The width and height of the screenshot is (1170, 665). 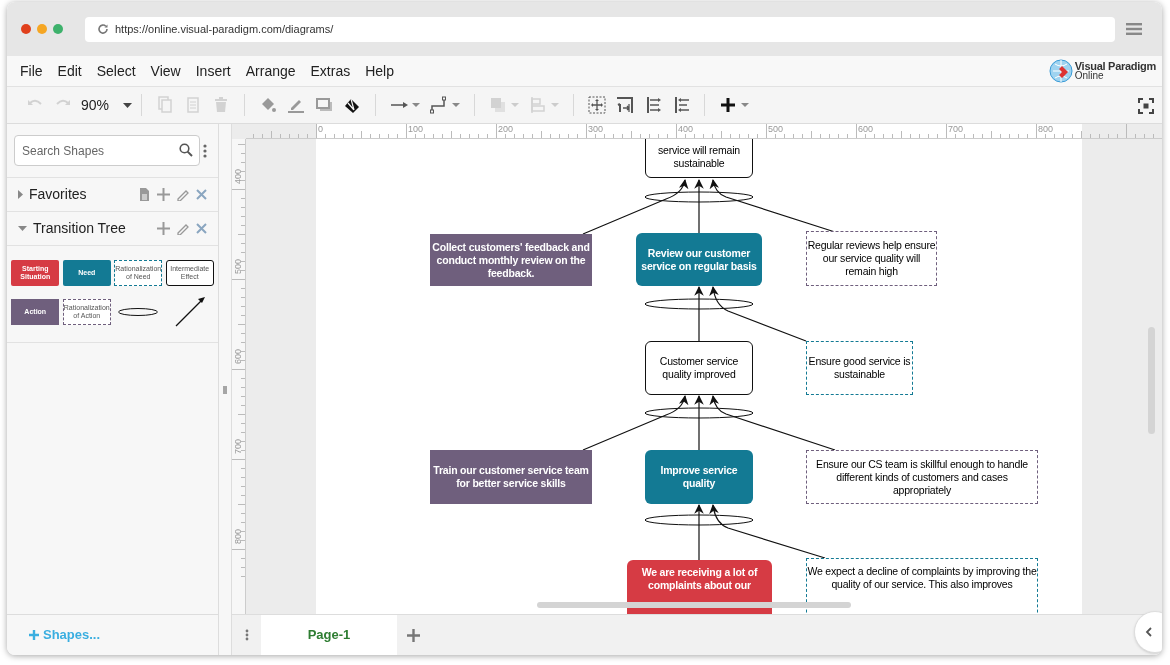 What do you see at coordinates (922, 477) in the screenshot?
I see `rationale-node: Ensure our CS team is skillful enough to handle different kinds of customers and cases appropriately` at bounding box center [922, 477].